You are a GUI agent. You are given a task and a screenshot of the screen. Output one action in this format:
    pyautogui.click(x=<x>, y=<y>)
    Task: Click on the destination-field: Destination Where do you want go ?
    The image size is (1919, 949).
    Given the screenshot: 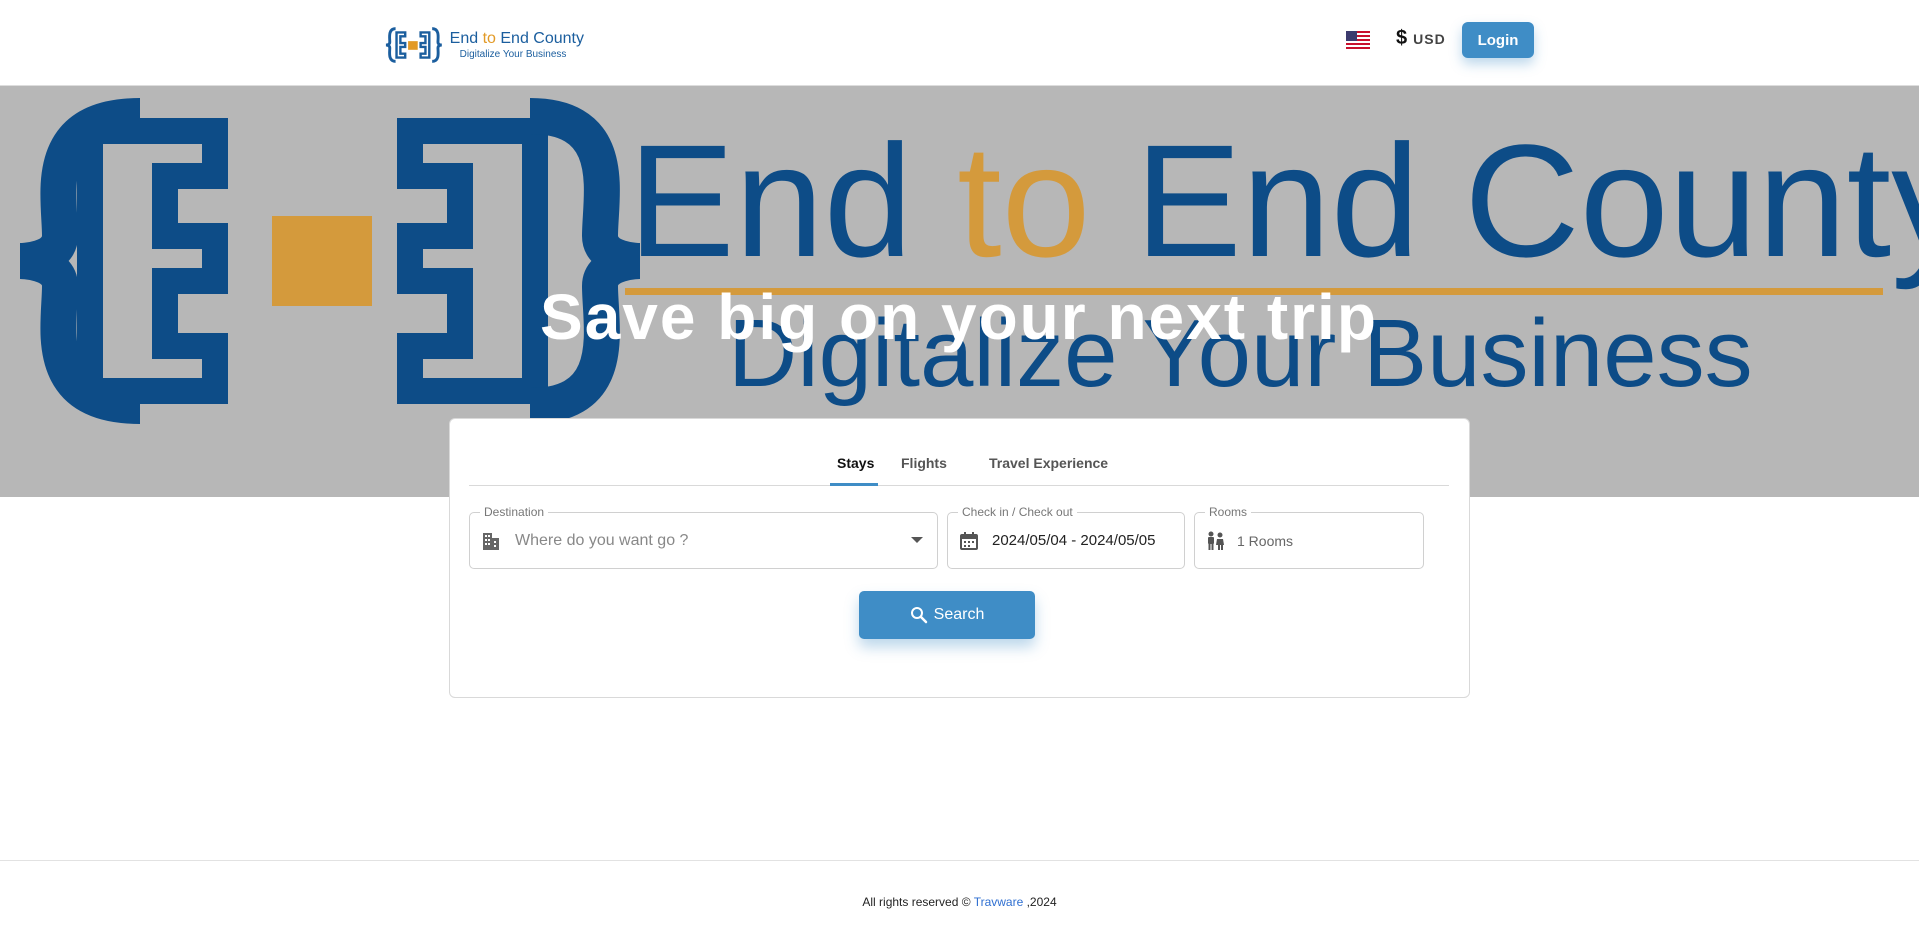 What is the action you would take?
    pyautogui.click(x=703, y=537)
    